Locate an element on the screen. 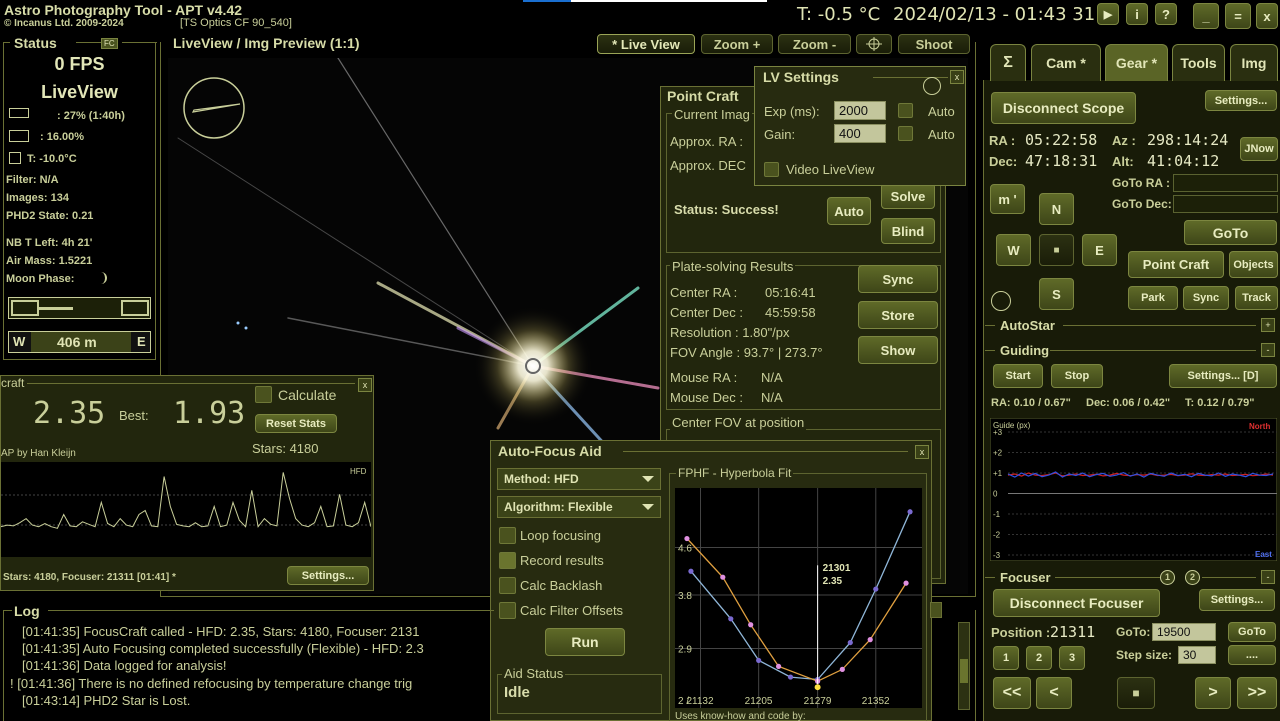 The height and width of the screenshot is (721, 1280). method-select: Method: HFD is located at coordinates (579, 479).